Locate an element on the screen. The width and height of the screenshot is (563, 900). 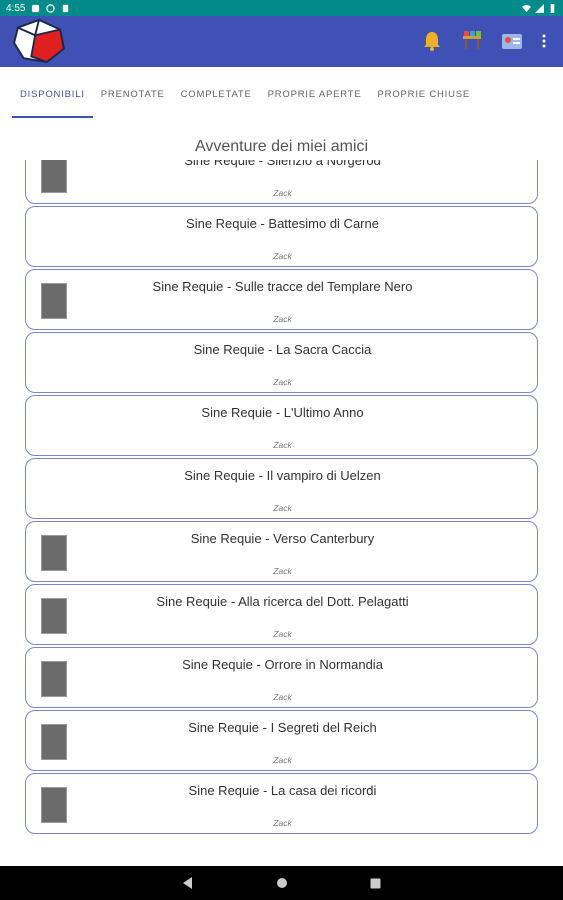
adventure-title: Sine Requie - La casa dei ricordi is located at coordinates (282, 790).